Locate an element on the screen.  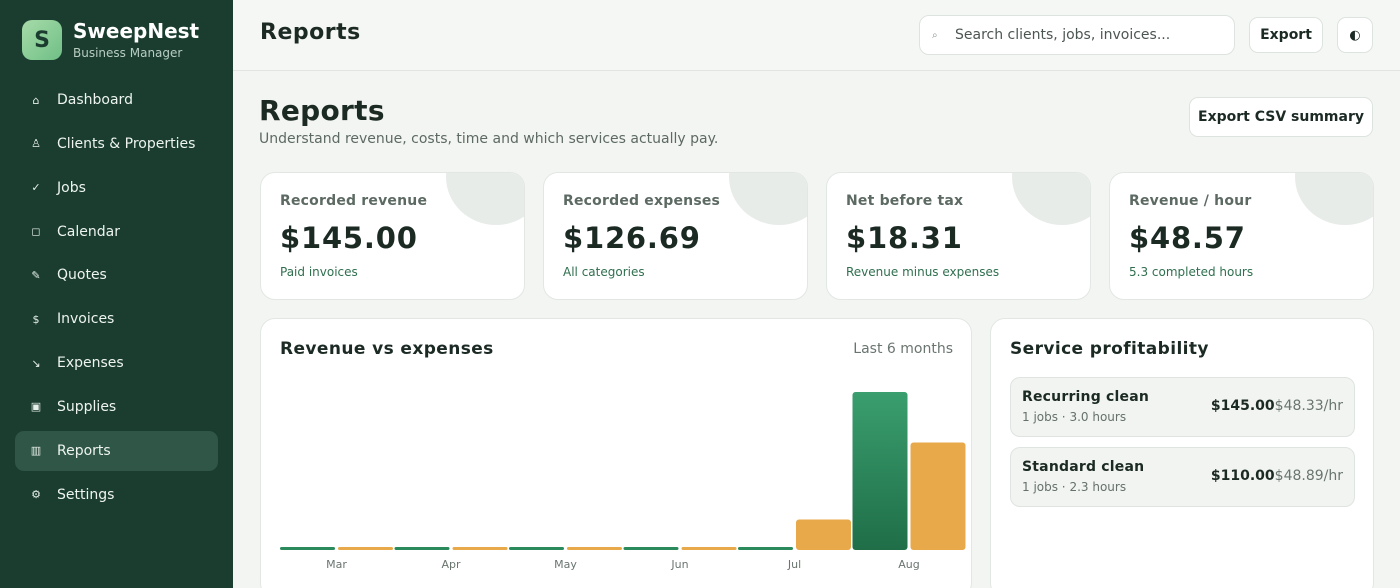
stat-note: Paid invoices is located at coordinates (319, 272).